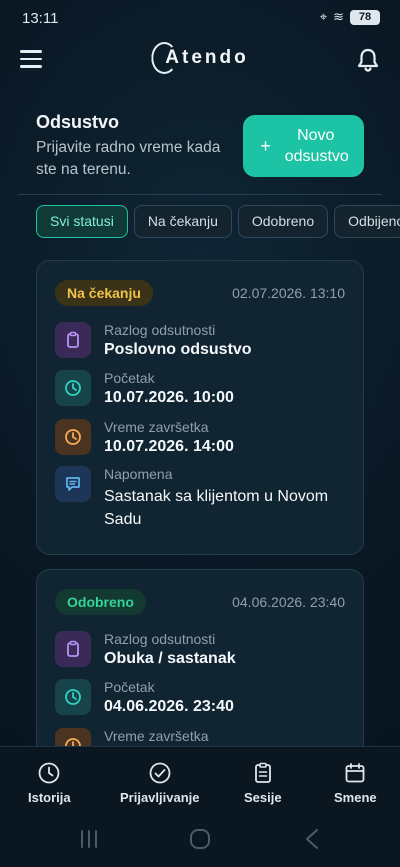 The height and width of the screenshot is (867, 400). I want to click on status-badge: Na čekanju, so click(104, 293).